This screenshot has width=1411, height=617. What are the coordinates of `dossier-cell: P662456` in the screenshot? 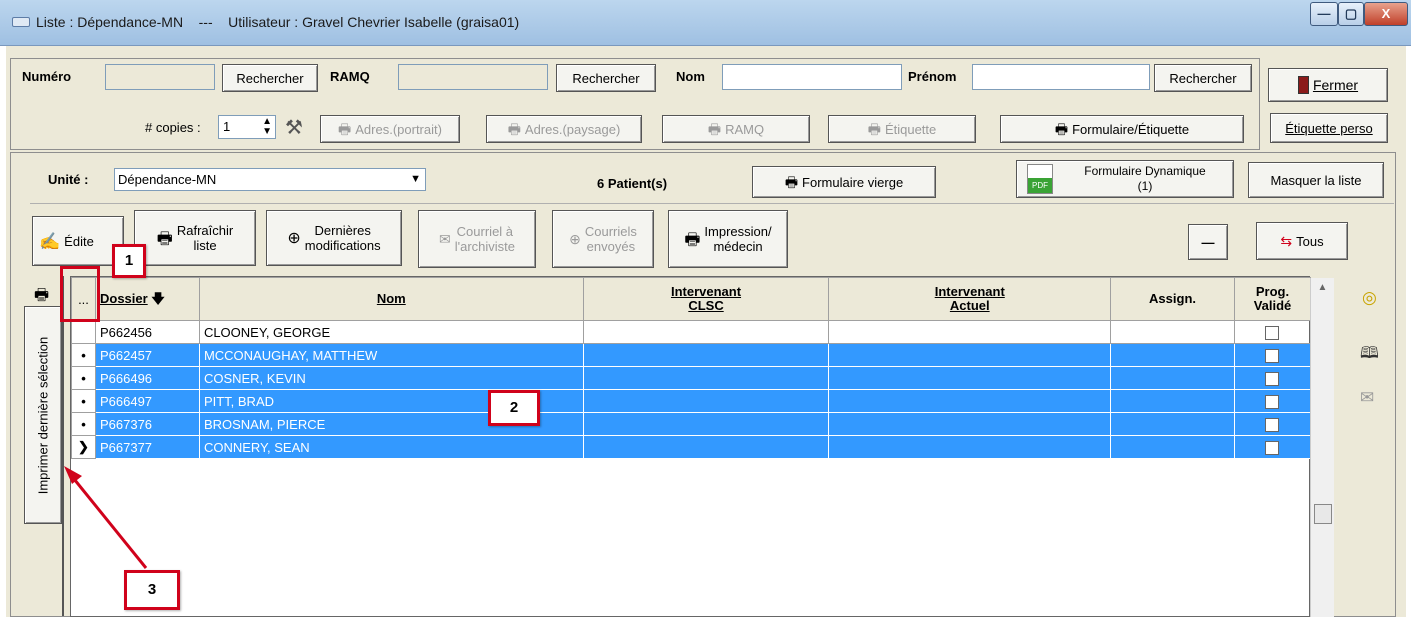 It's located at (147, 332).